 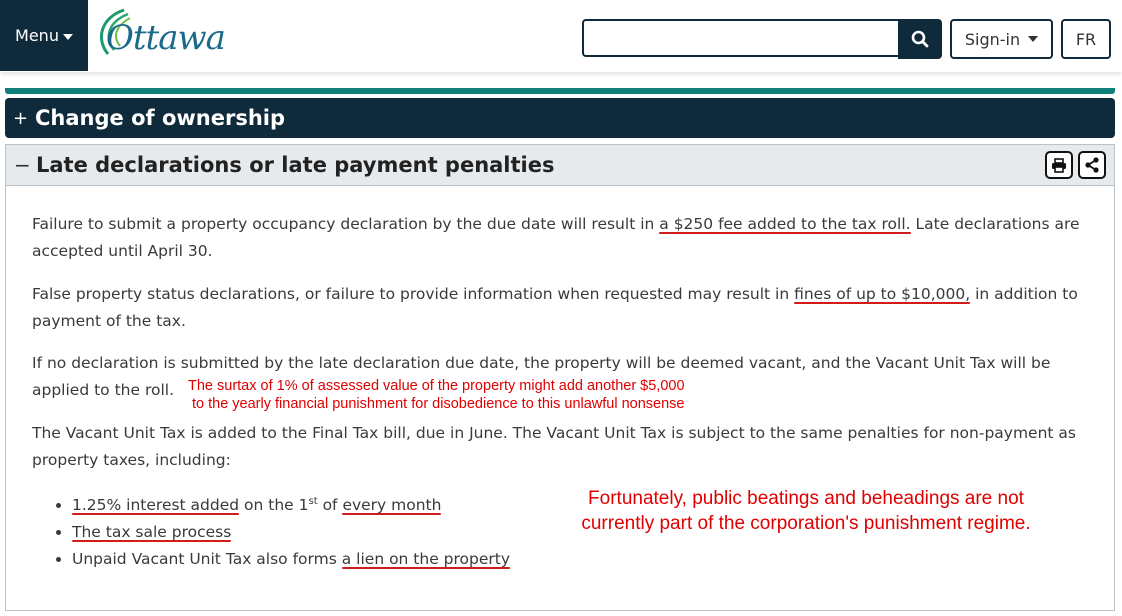 What do you see at coordinates (992, 39) in the screenshot?
I see `signin-label: Sign-in` at bounding box center [992, 39].